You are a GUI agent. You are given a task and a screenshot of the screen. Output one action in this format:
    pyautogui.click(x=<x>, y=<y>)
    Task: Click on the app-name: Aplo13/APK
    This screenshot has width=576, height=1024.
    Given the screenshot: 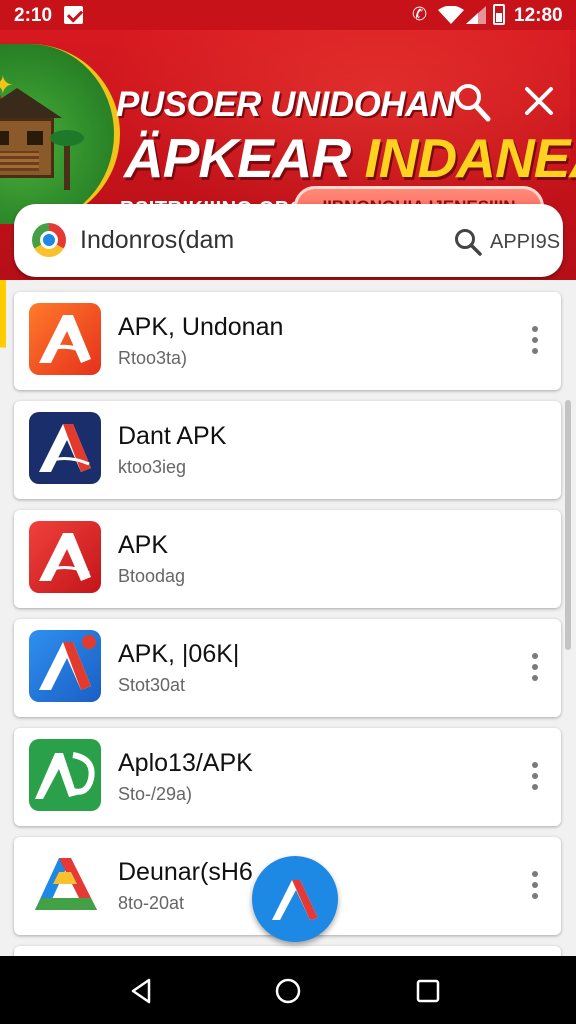 What is the action you would take?
    pyautogui.click(x=185, y=763)
    